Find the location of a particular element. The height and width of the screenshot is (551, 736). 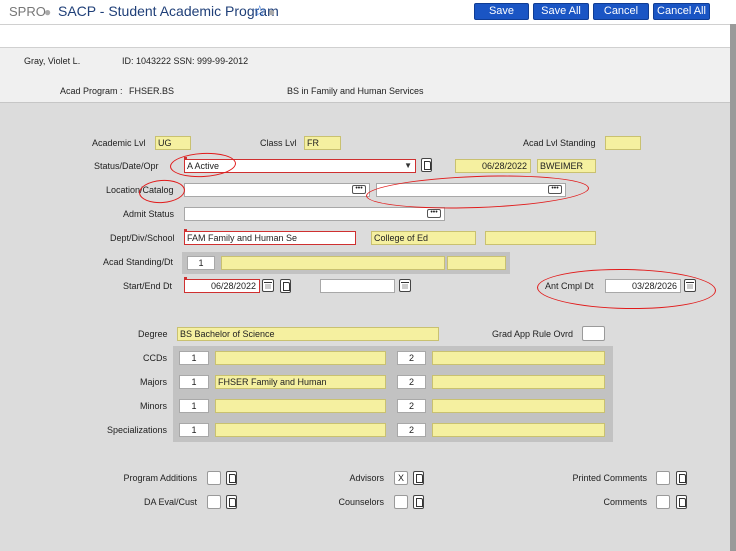

degree-field: BS Bachelor of Science is located at coordinates (308, 334).